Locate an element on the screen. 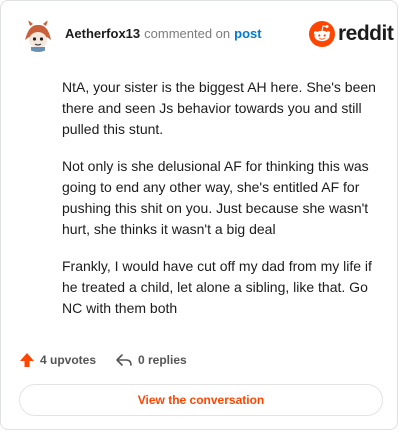 This screenshot has width=400, height=432. reply-count: 0 replies is located at coordinates (162, 360).